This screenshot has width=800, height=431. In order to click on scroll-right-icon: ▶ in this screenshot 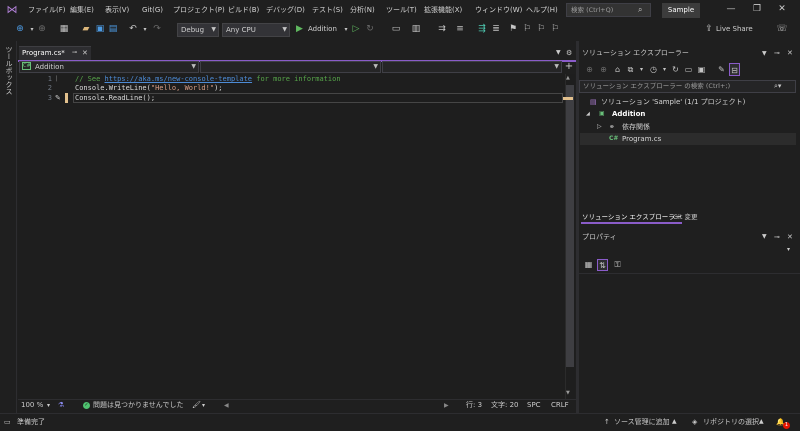, I will do `click(446, 405)`.